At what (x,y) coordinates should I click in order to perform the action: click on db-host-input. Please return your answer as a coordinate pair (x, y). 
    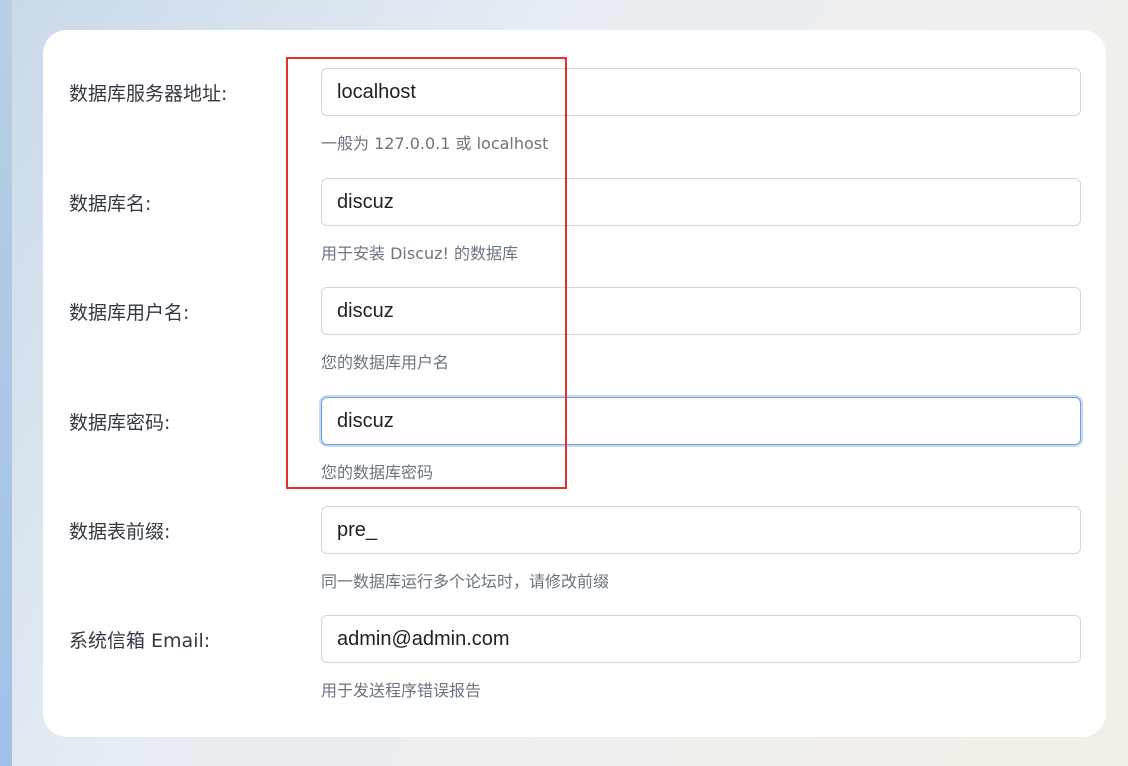
    Looking at the image, I should click on (701, 92).